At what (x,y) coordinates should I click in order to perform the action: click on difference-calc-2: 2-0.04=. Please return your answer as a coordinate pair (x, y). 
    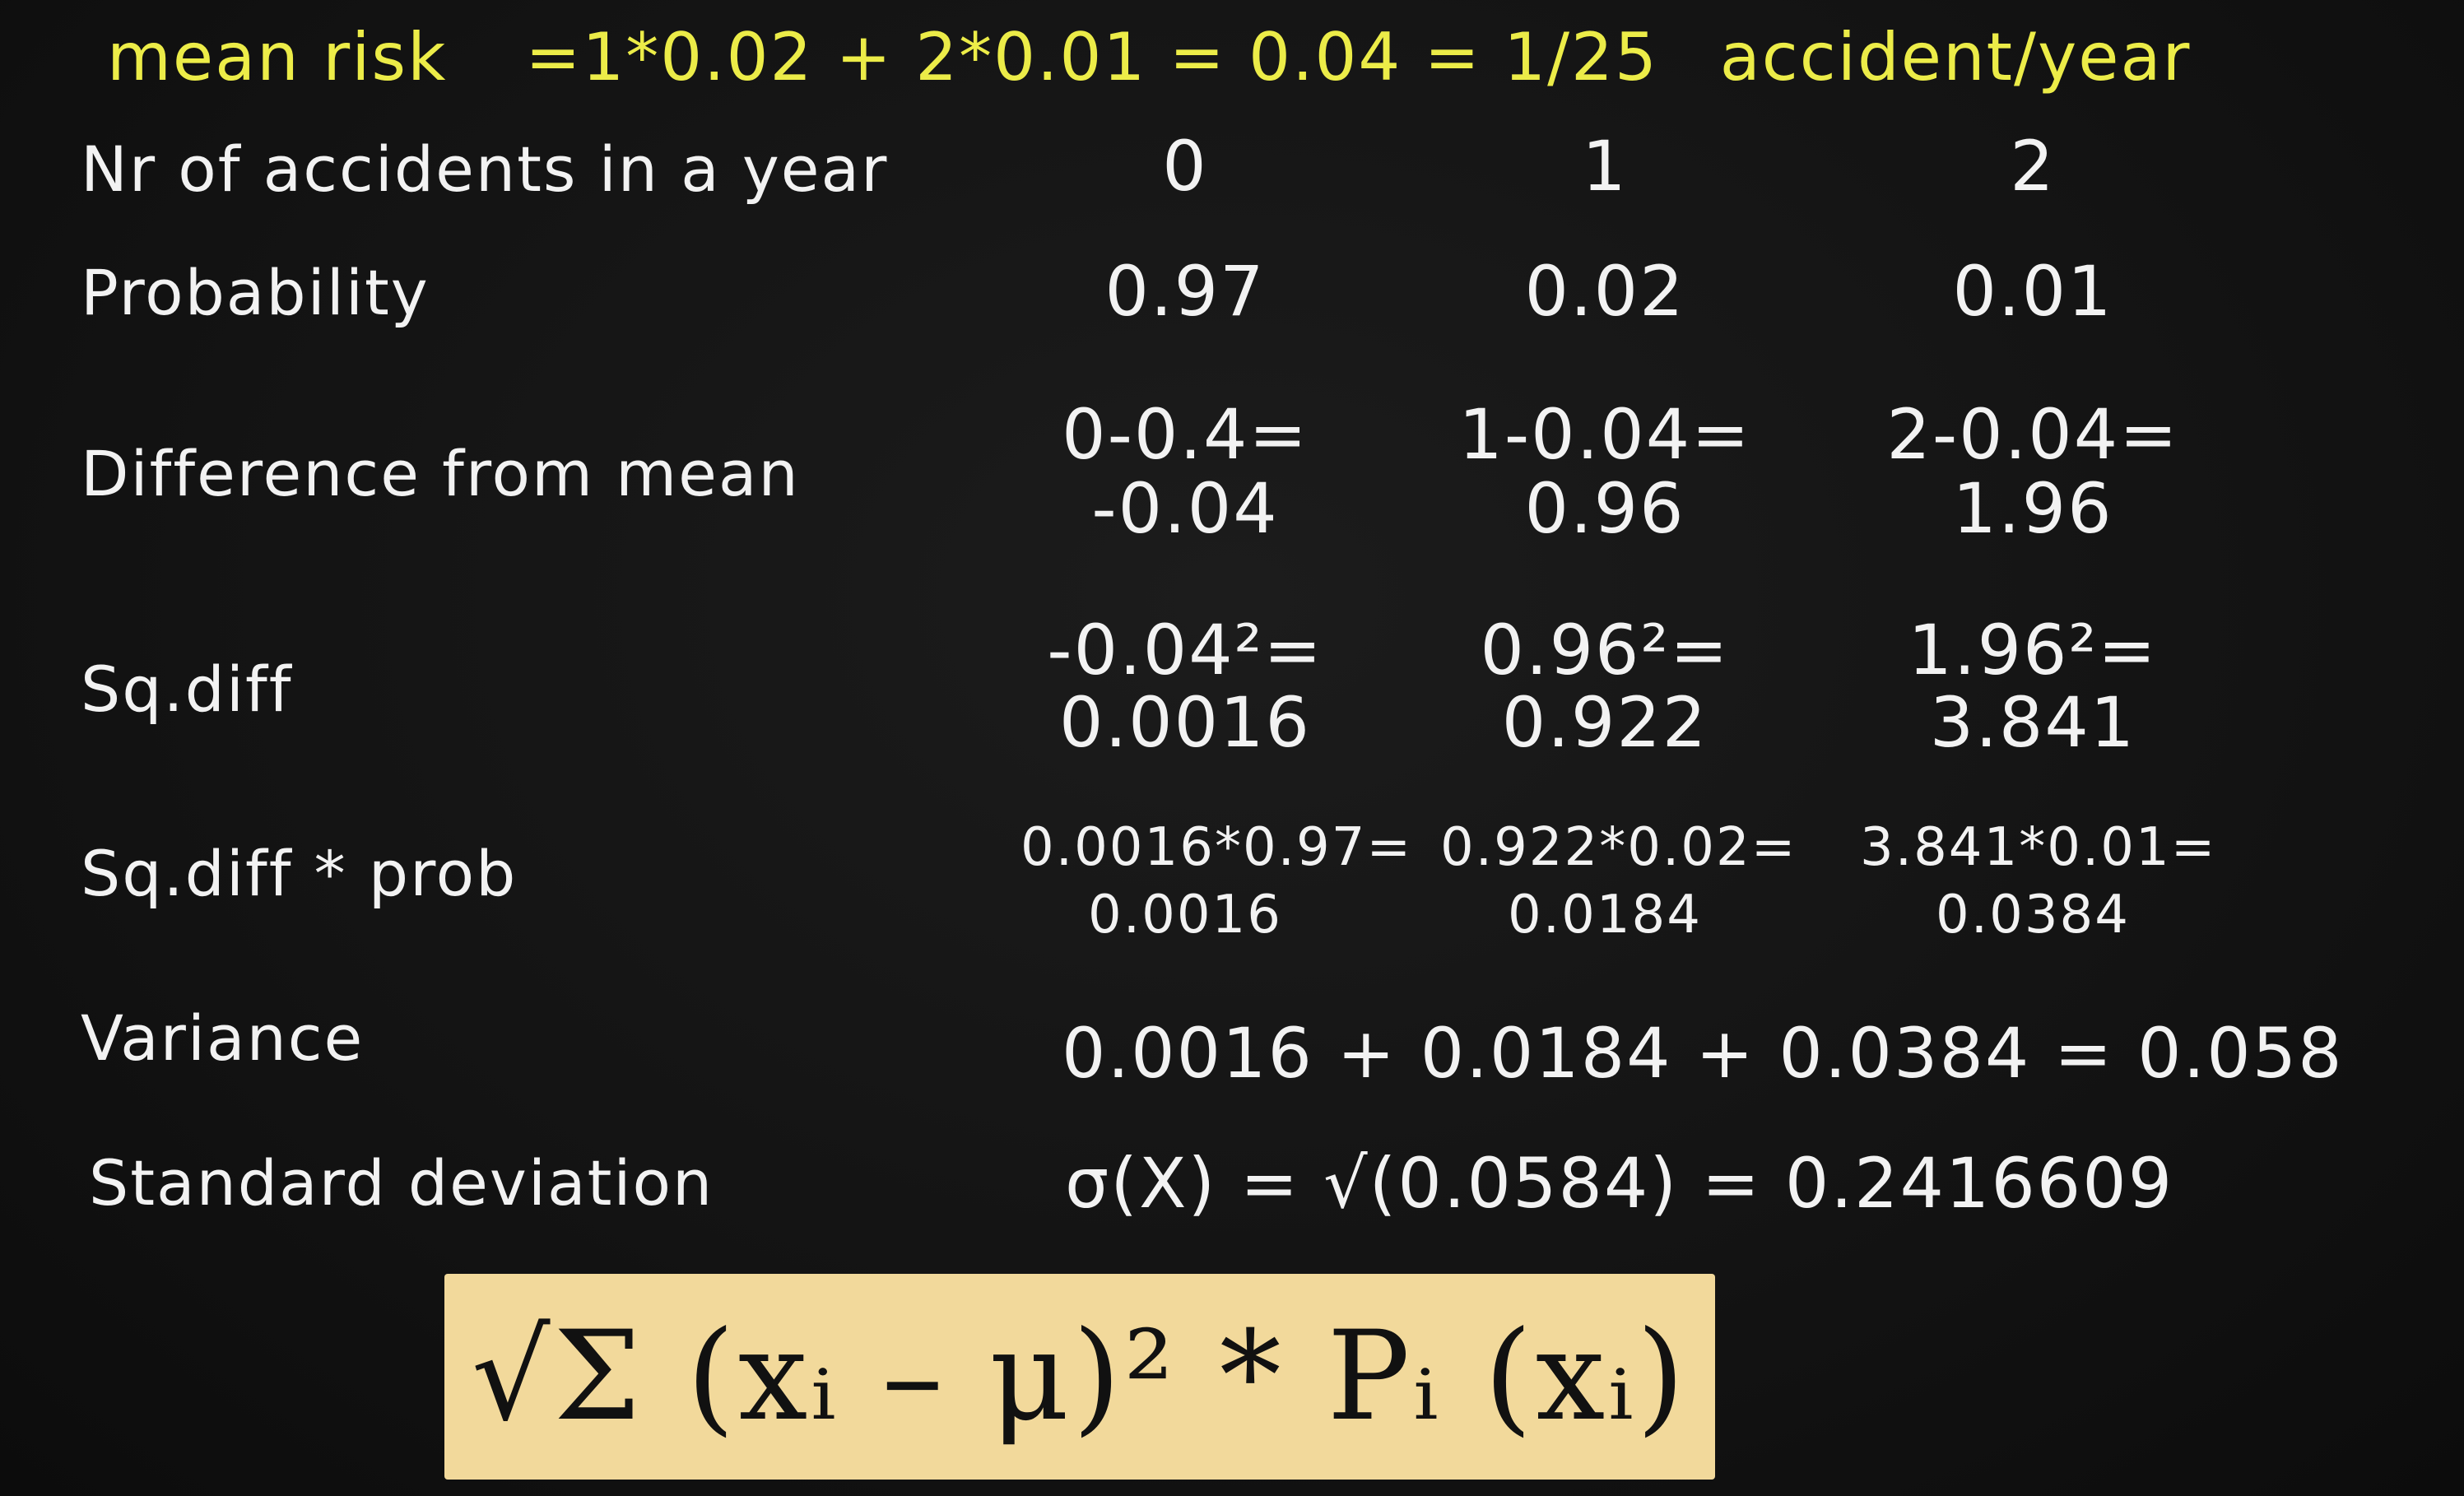
    Looking at the image, I should click on (2032, 434).